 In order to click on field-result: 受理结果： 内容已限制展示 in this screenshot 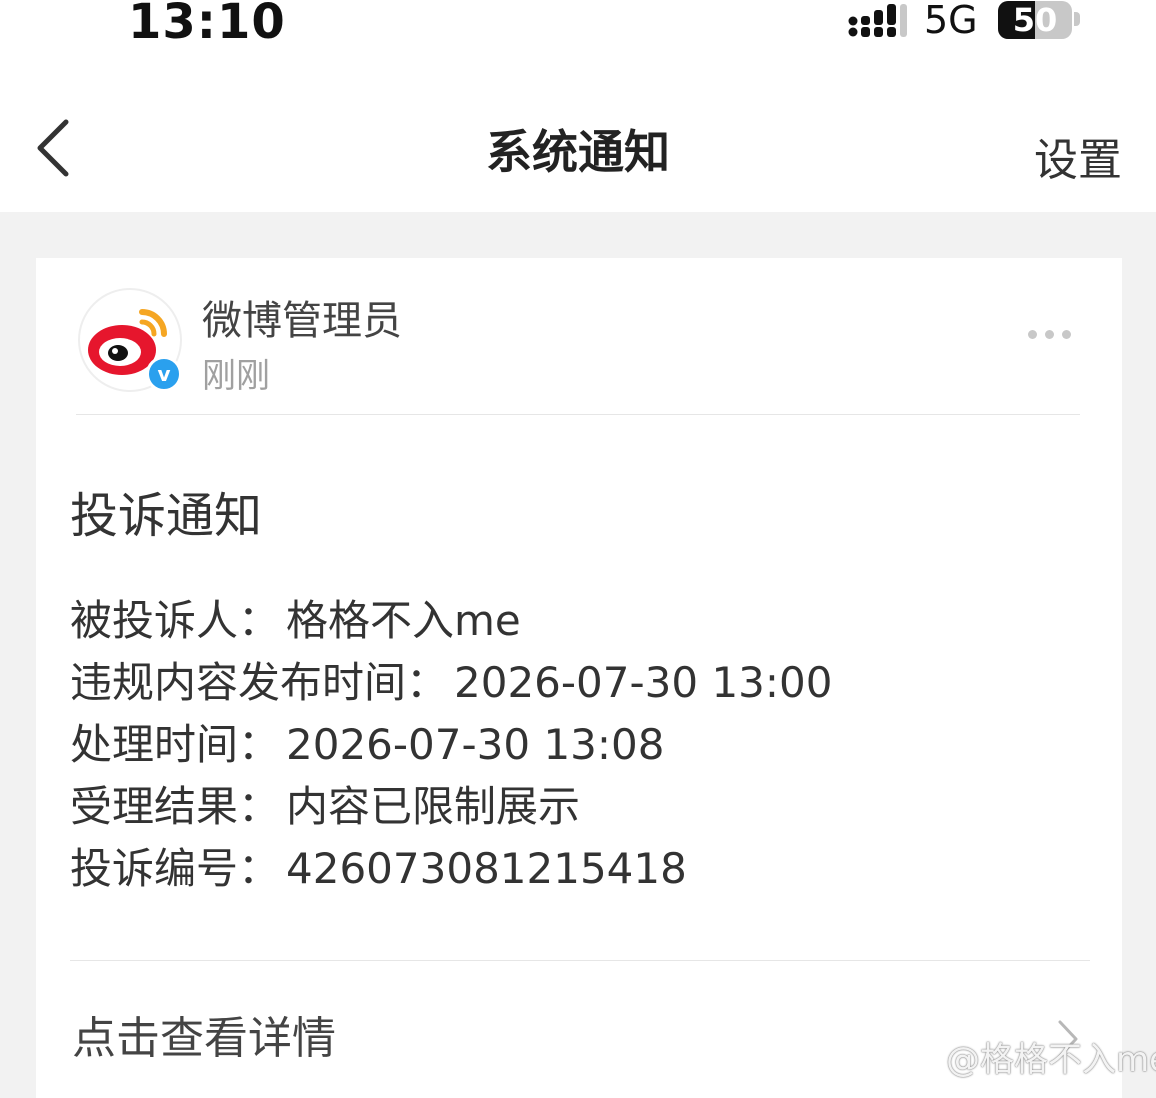, I will do `click(451, 807)`.